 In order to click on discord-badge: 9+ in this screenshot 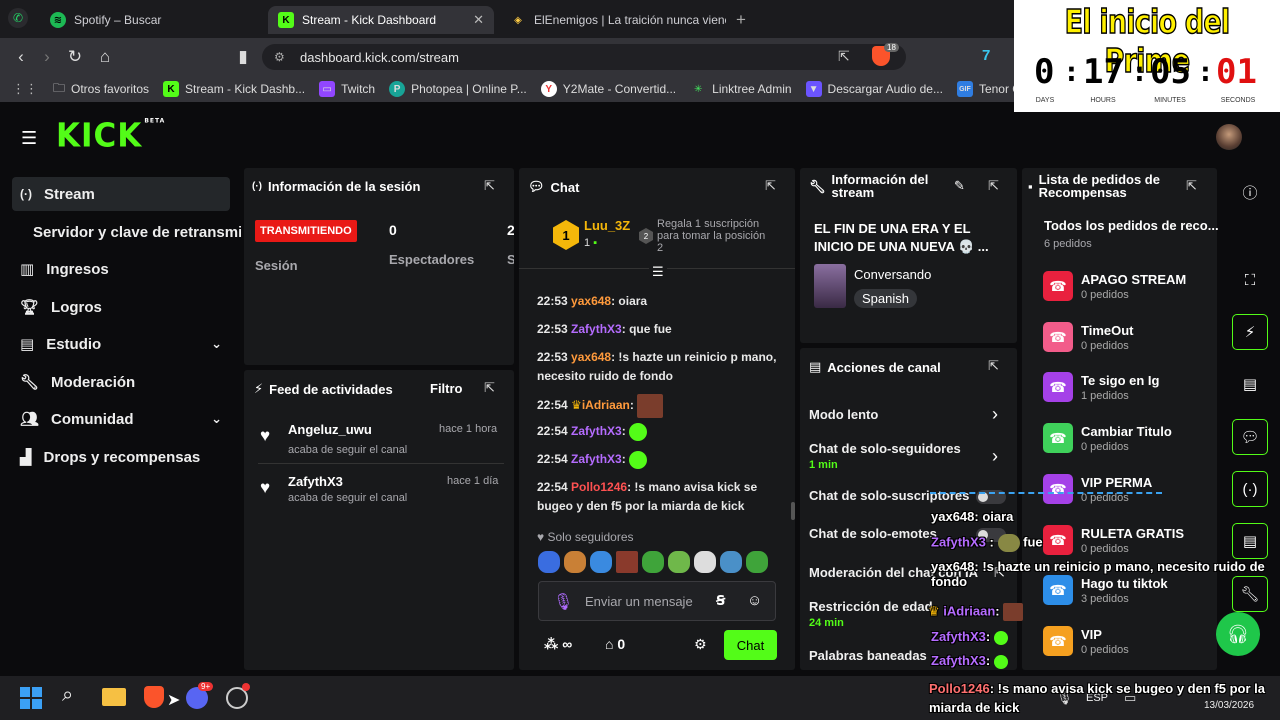, I will do `click(206, 686)`.